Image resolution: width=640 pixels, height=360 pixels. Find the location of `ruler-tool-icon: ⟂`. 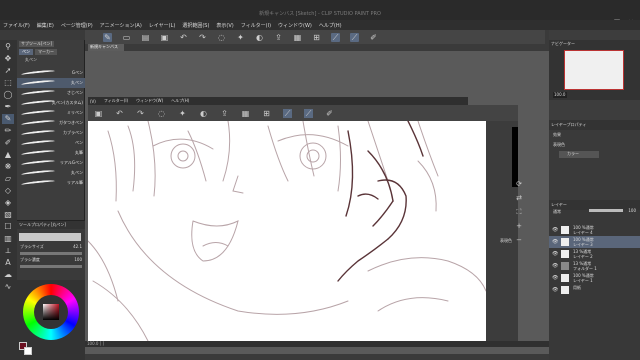

ruler-tool-icon: ⟂ is located at coordinates (8, 251).